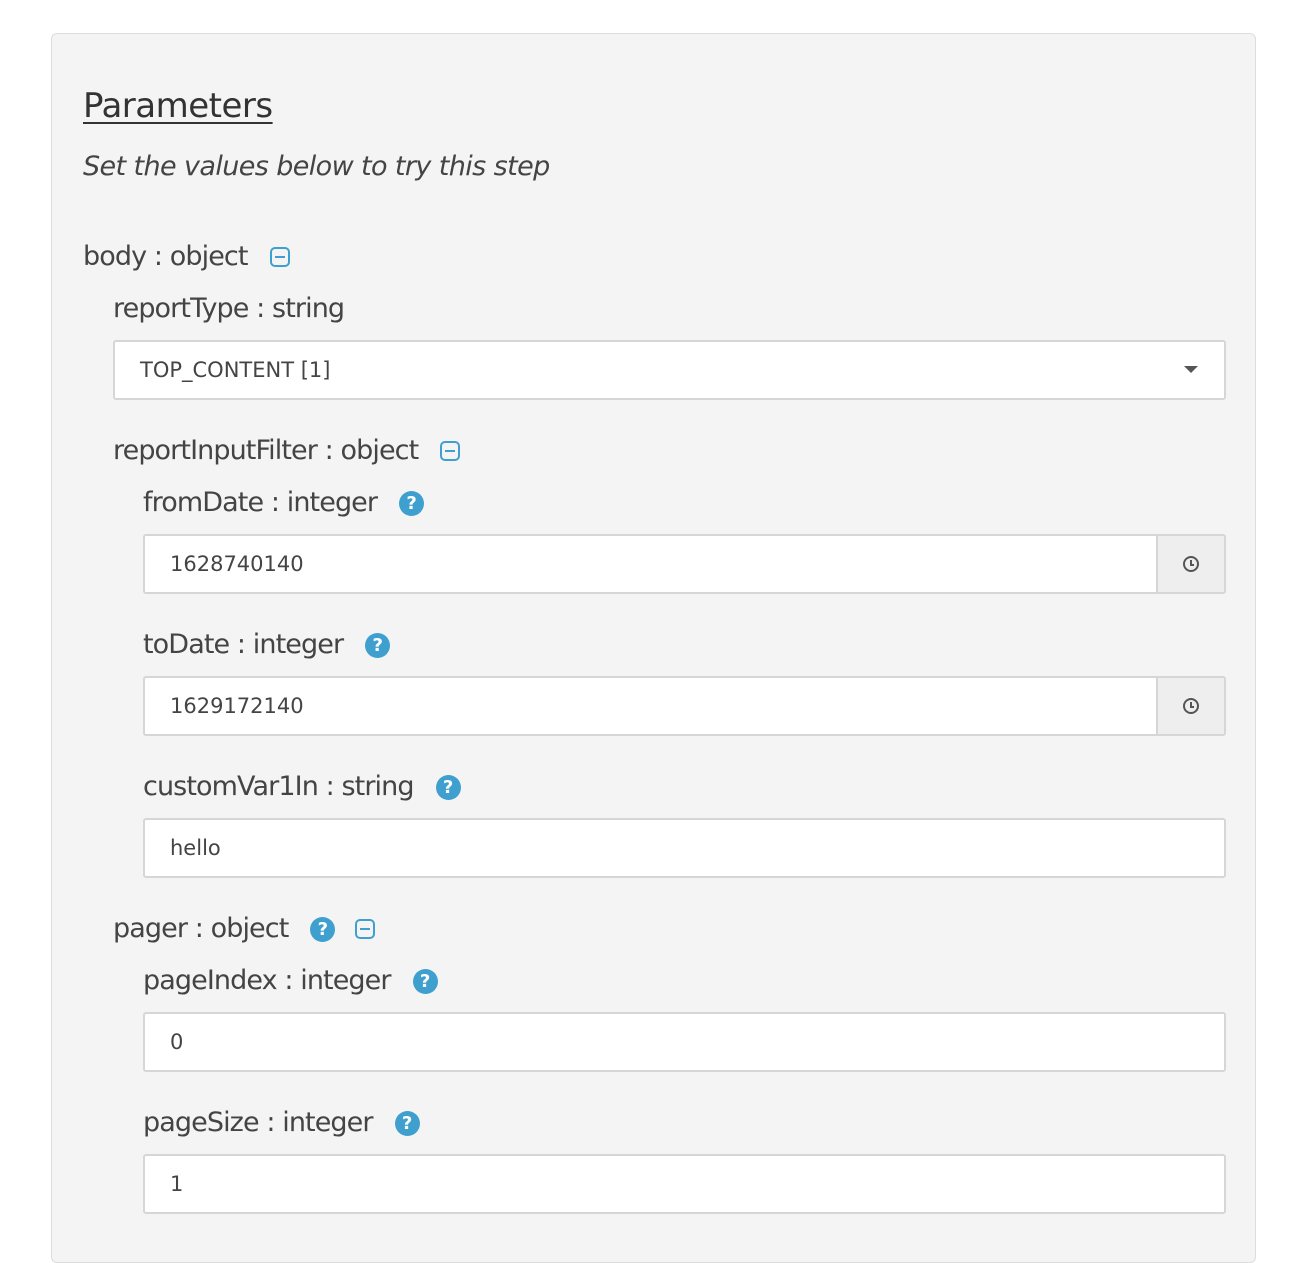 The width and height of the screenshot is (1294, 1263). I want to click on page-size-input: 1, so click(684, 1184).